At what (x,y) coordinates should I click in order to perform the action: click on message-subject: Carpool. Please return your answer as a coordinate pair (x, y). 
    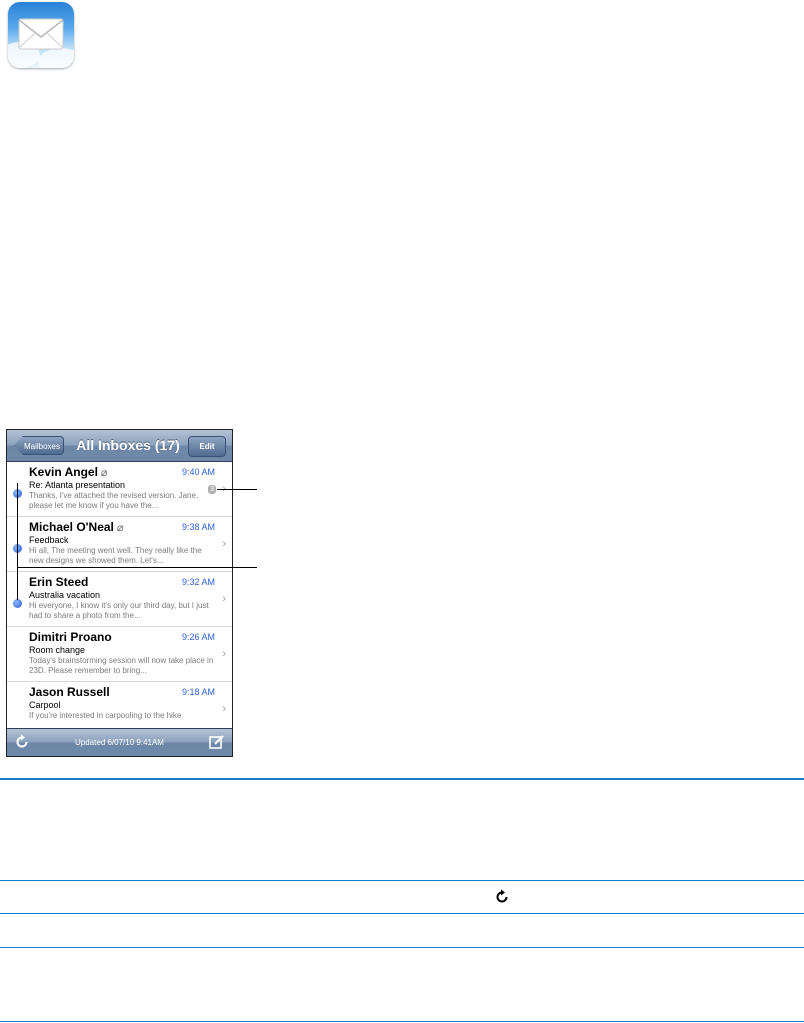
    Looking at the image, I should click on (45, 705).